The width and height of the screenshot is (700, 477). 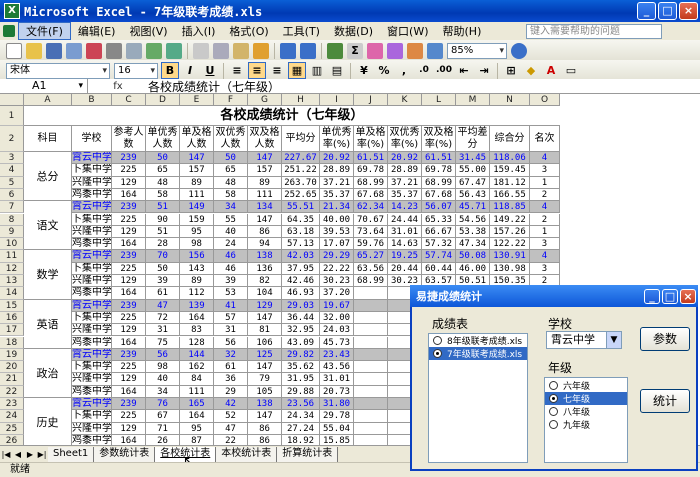 What do you see at coordinates (473, 139) in the screenshot?
I see `table-header-cell: 平均差分` at bounding box center [473, 139].